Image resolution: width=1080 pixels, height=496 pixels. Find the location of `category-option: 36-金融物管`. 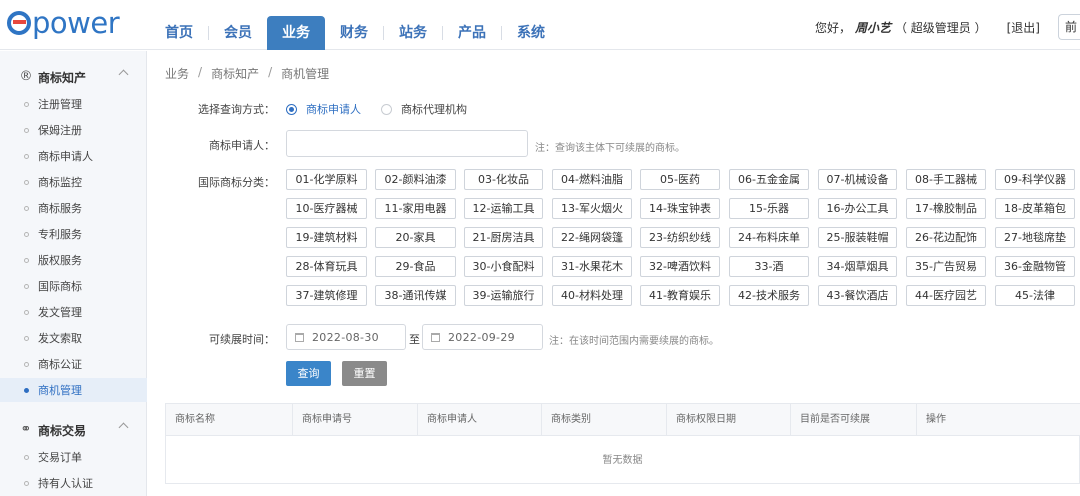

category-option: 36-金融物管 is located at coordinates (1035, 266).